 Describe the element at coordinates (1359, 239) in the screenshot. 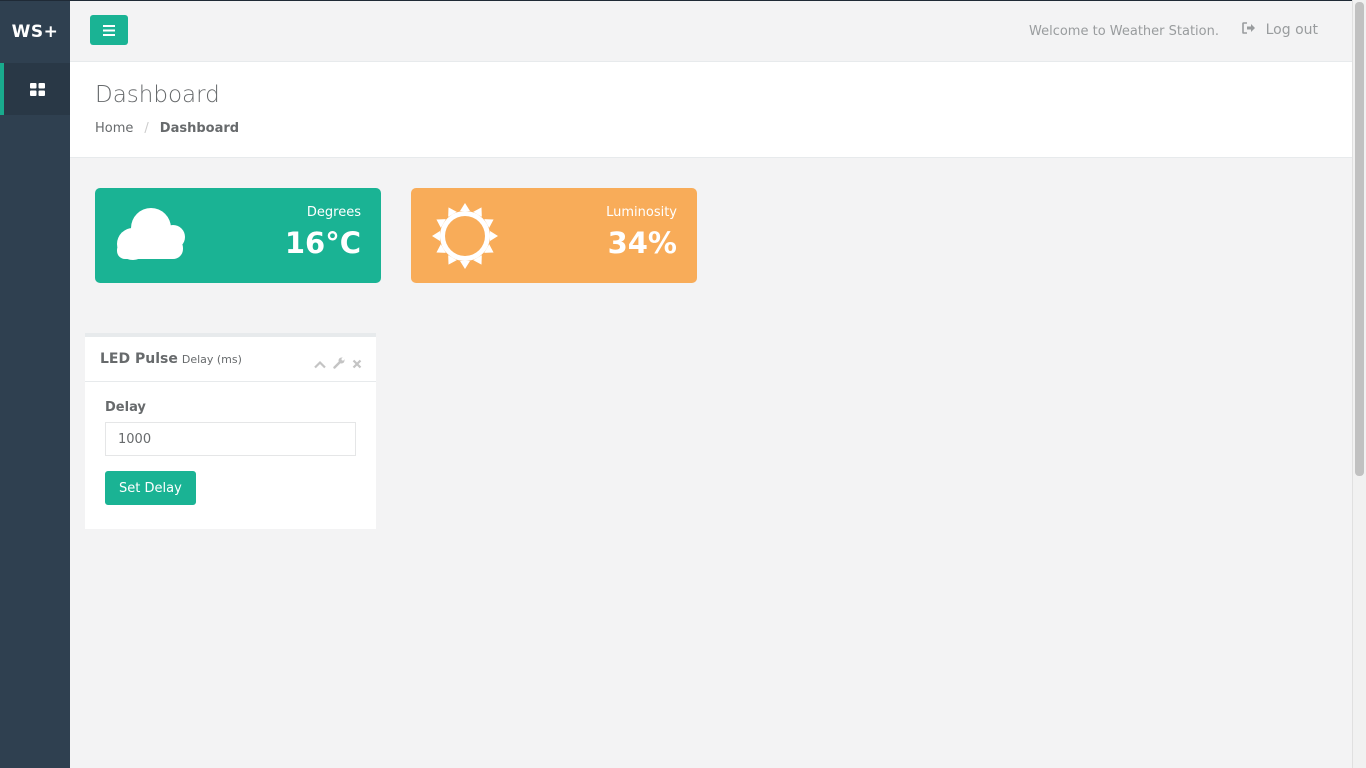

I see `scrollbar-thumb` at that location.